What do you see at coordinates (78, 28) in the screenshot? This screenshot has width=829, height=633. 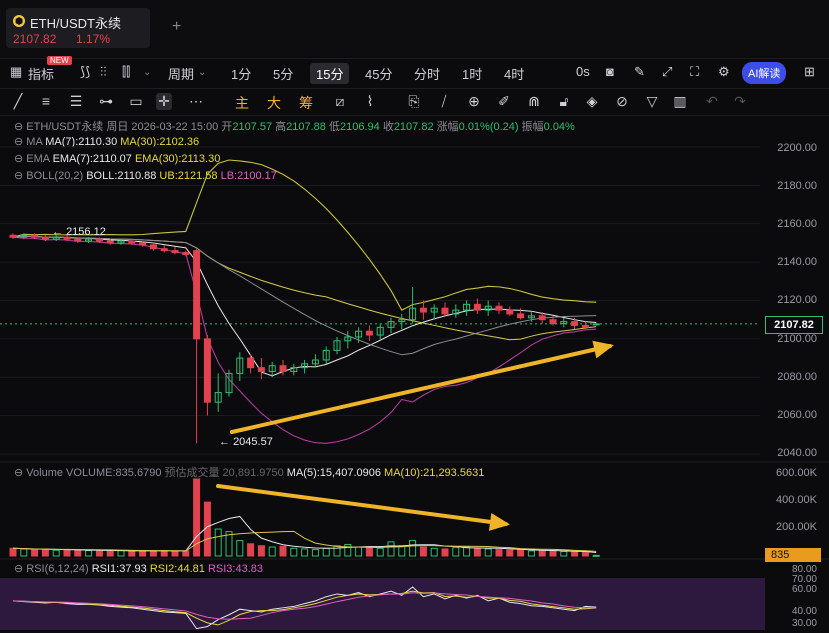 I see `symbol-tab: ⬢ ETH/USDT永续 2107.82 1.17%` at bounding box center [78, 28].